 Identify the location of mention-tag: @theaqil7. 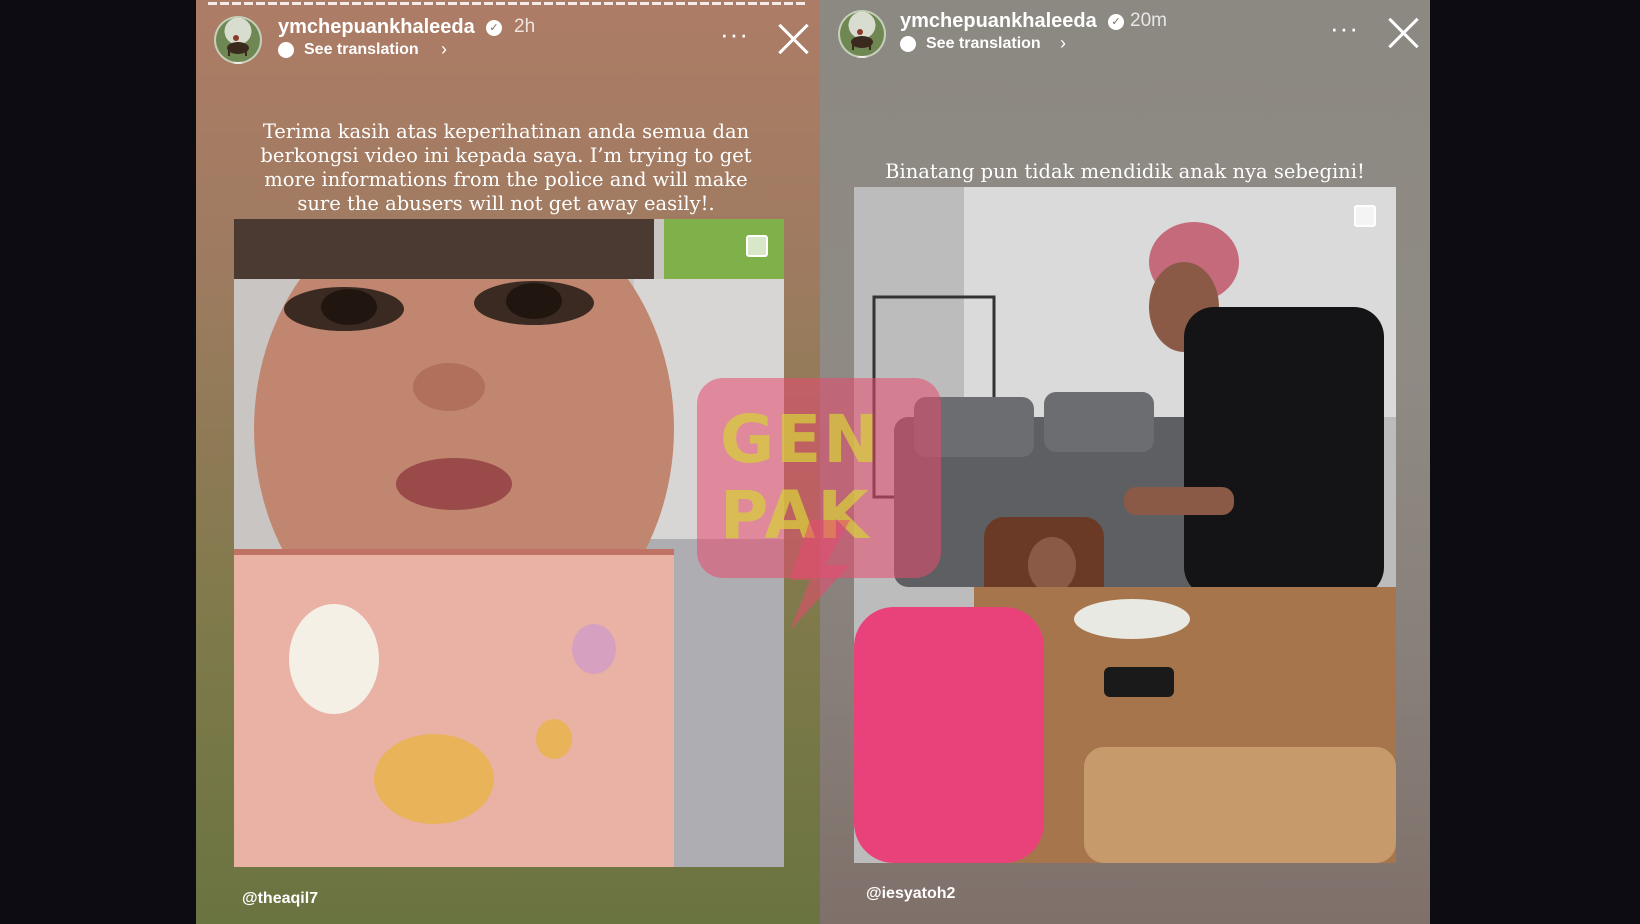
(280, 899).